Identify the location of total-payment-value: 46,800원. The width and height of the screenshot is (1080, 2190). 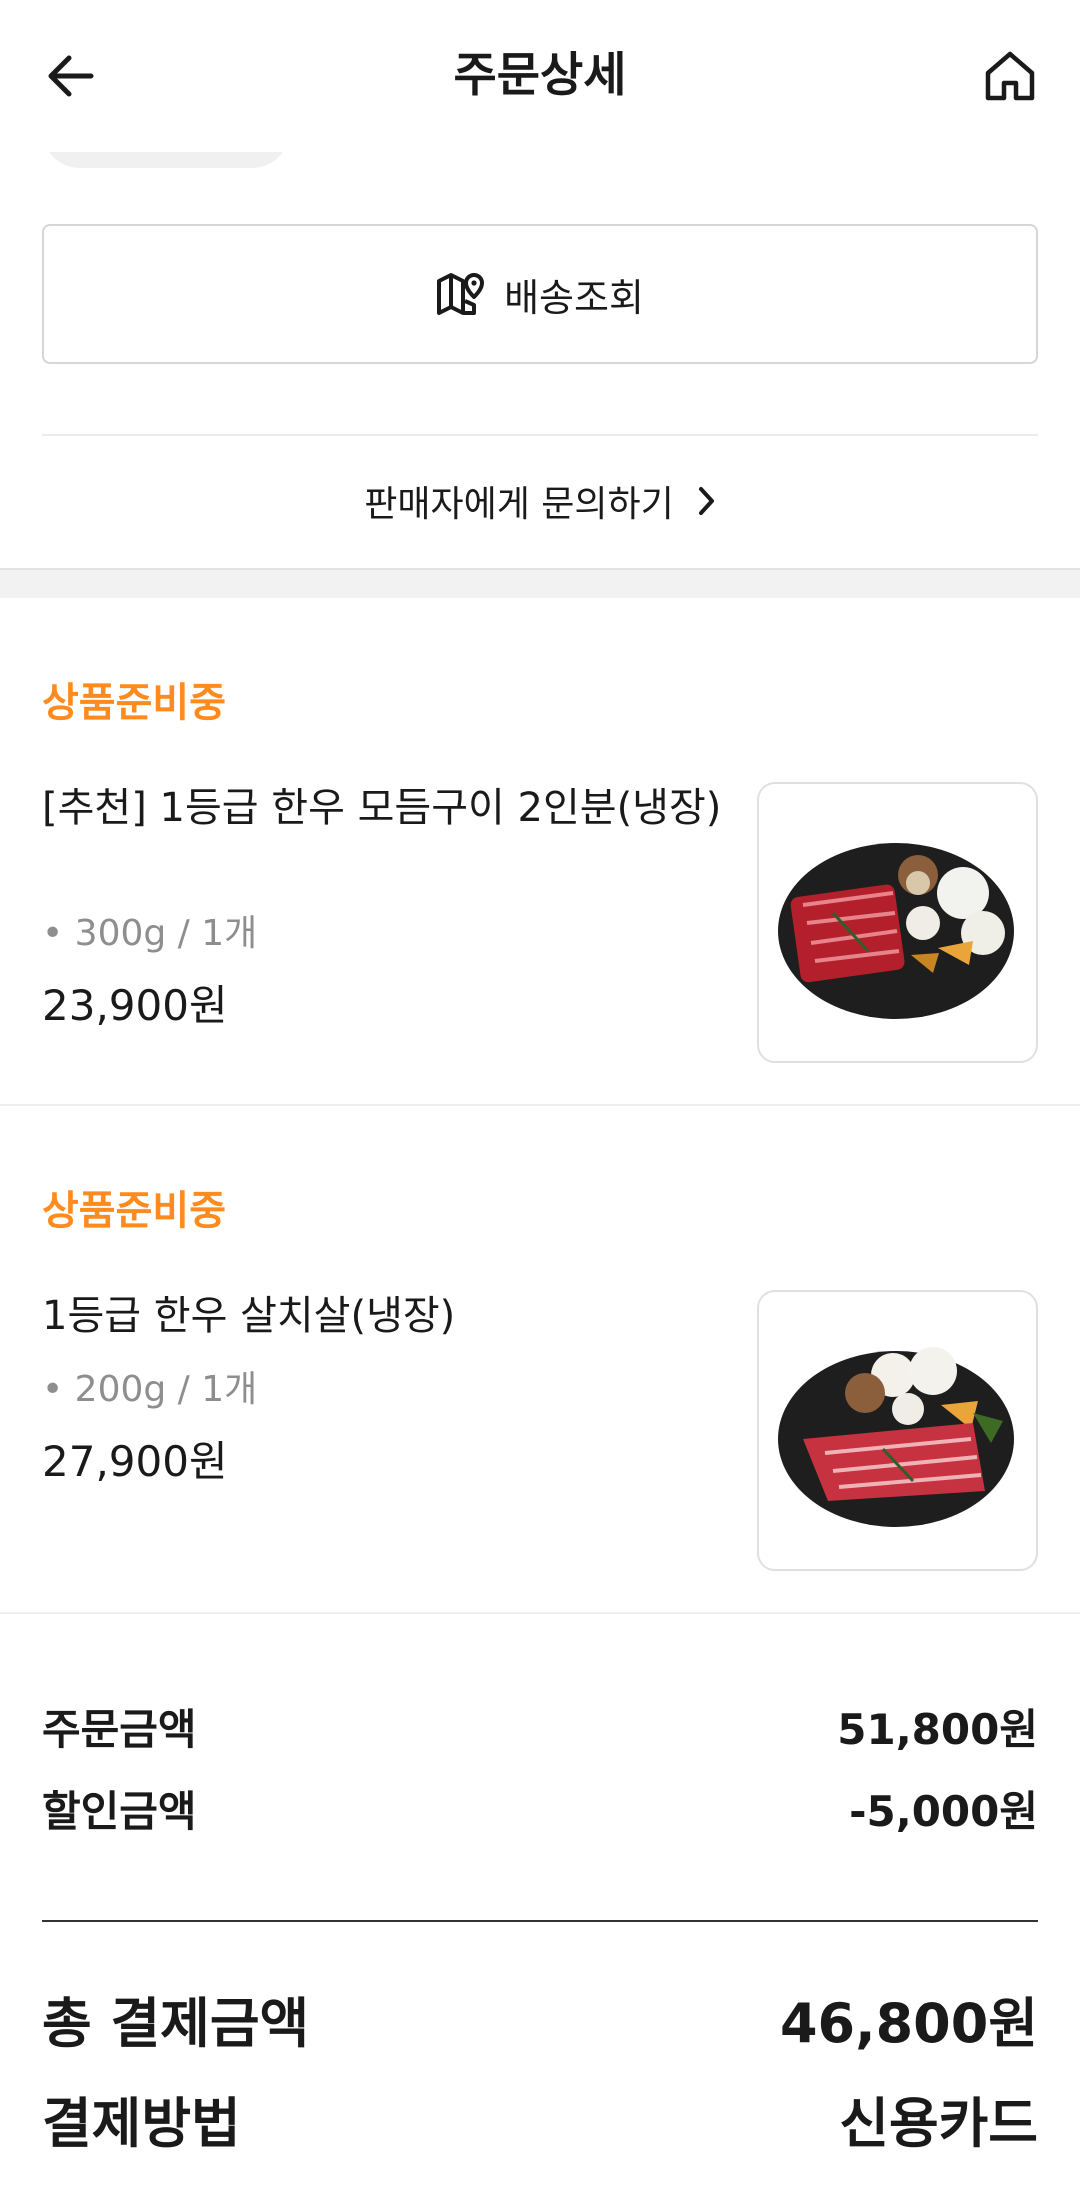
(908, 2023).